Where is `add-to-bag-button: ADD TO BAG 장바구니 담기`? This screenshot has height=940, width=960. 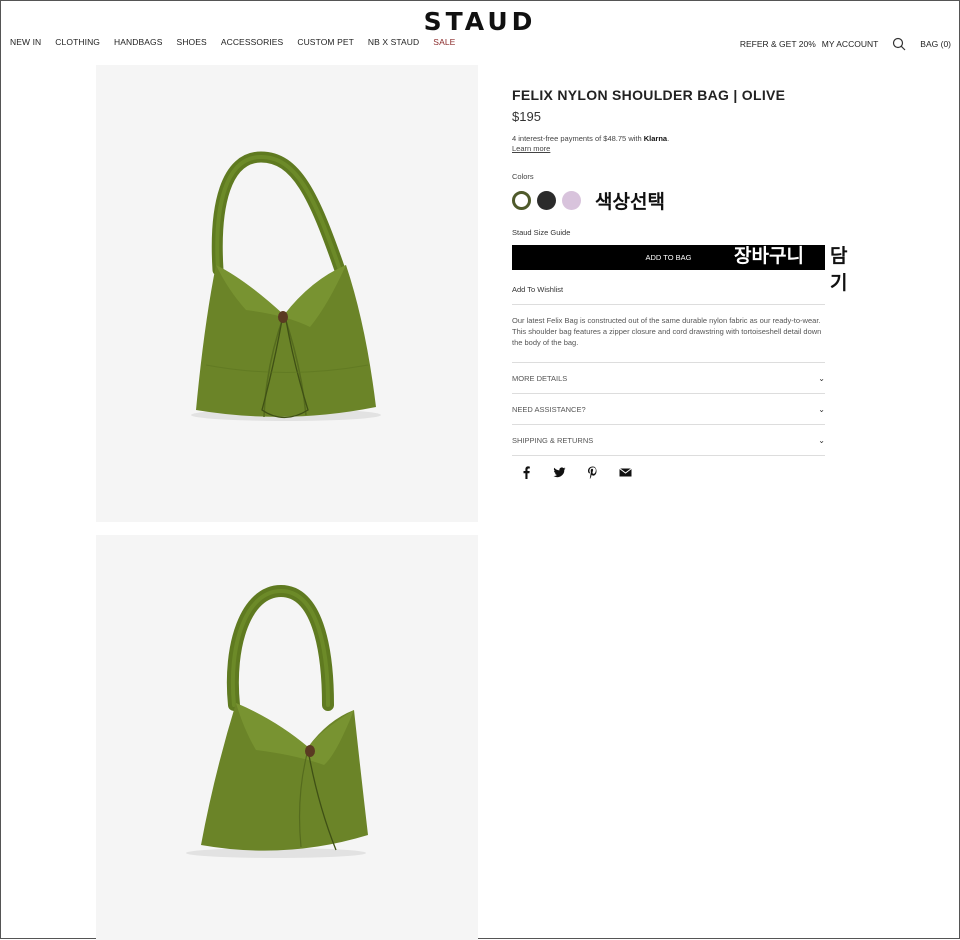 add-to-bag-button: ADD TO BAG 장바구니 담기 is located at coordinates (679, 269).